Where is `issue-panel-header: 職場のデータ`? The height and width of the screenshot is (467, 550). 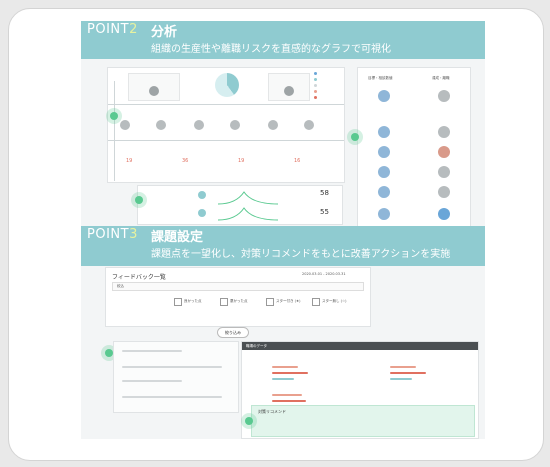
issue-panel-header: 職場のデータ is located at coordinates (360, 346).